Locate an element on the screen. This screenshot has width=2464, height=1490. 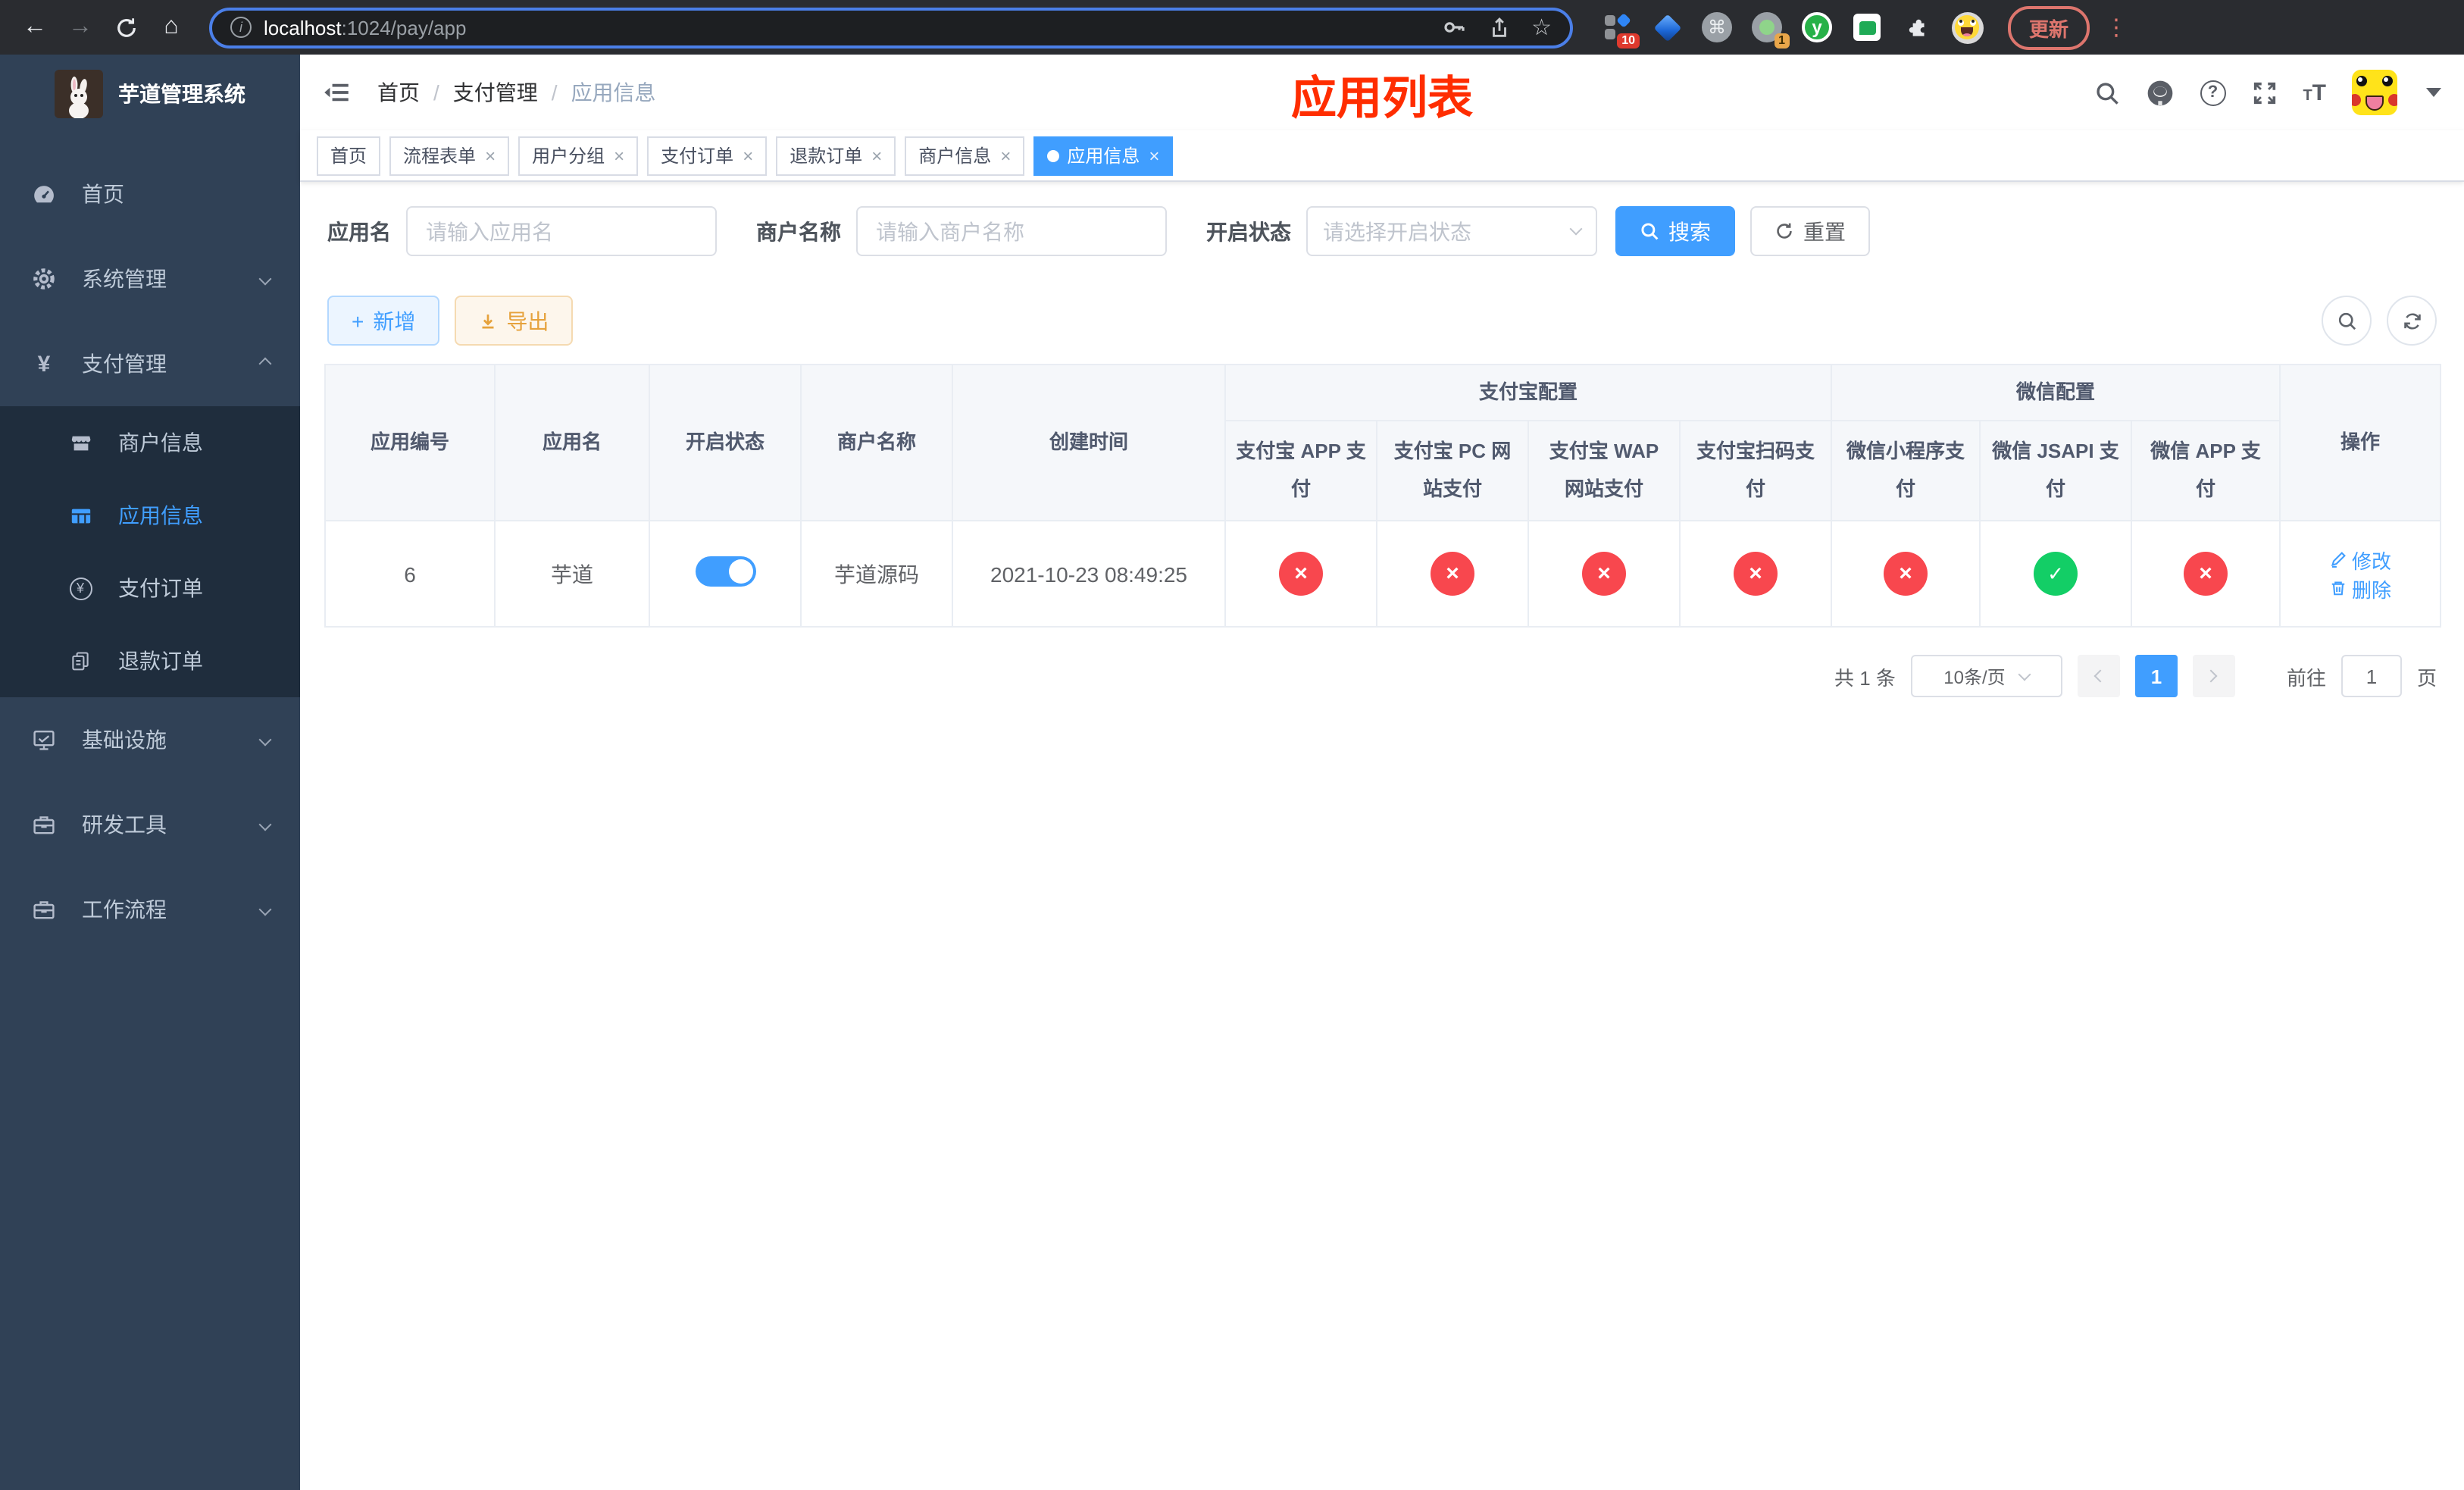
sidebar-item-label: 支付订单 is located at coordinates (160, 588).